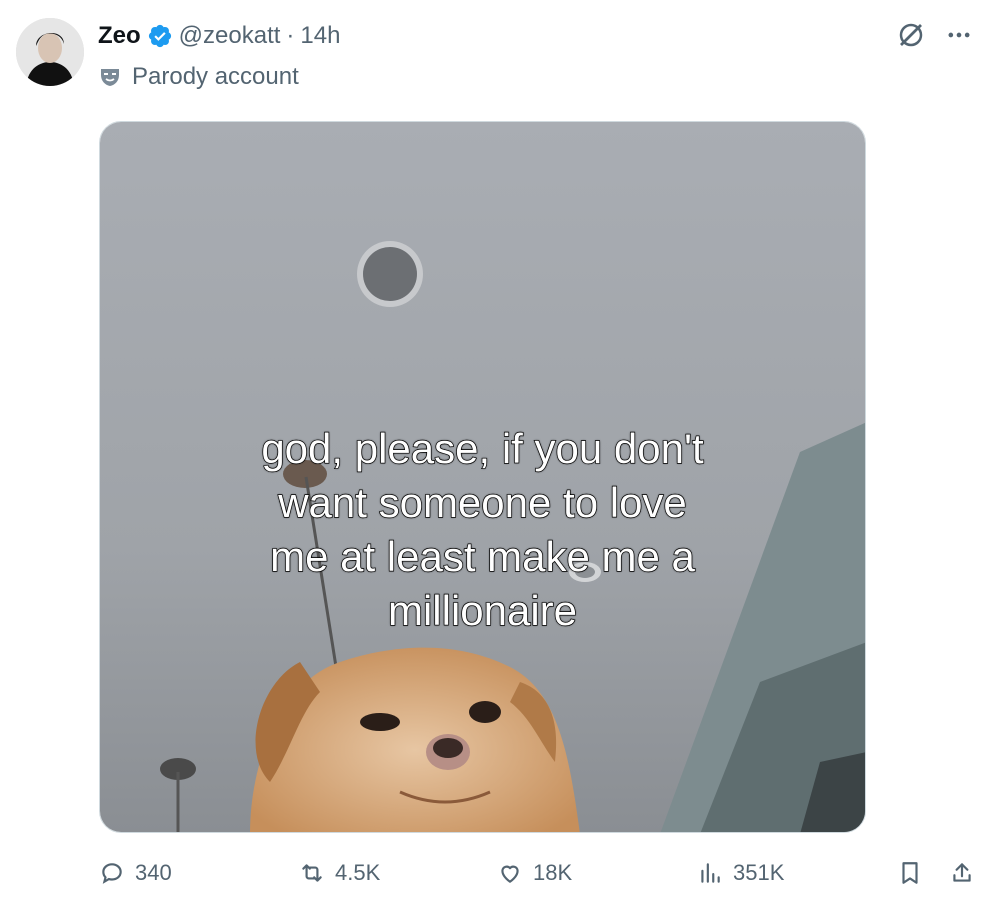 Image resolution: width=1006 pixels, height=908 pixels. I want to click on repost-button: 4.5K, so click(339, 873).